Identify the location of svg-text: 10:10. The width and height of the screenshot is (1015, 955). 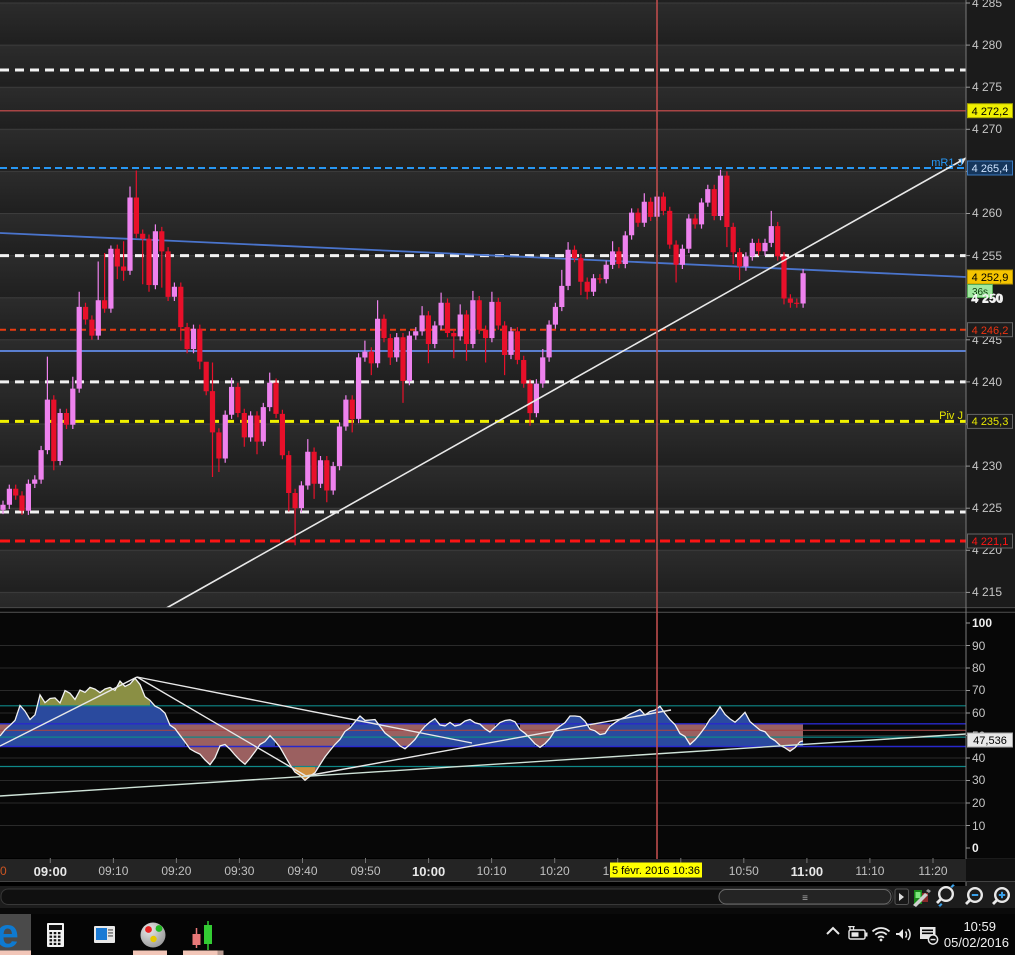
(492, 871).